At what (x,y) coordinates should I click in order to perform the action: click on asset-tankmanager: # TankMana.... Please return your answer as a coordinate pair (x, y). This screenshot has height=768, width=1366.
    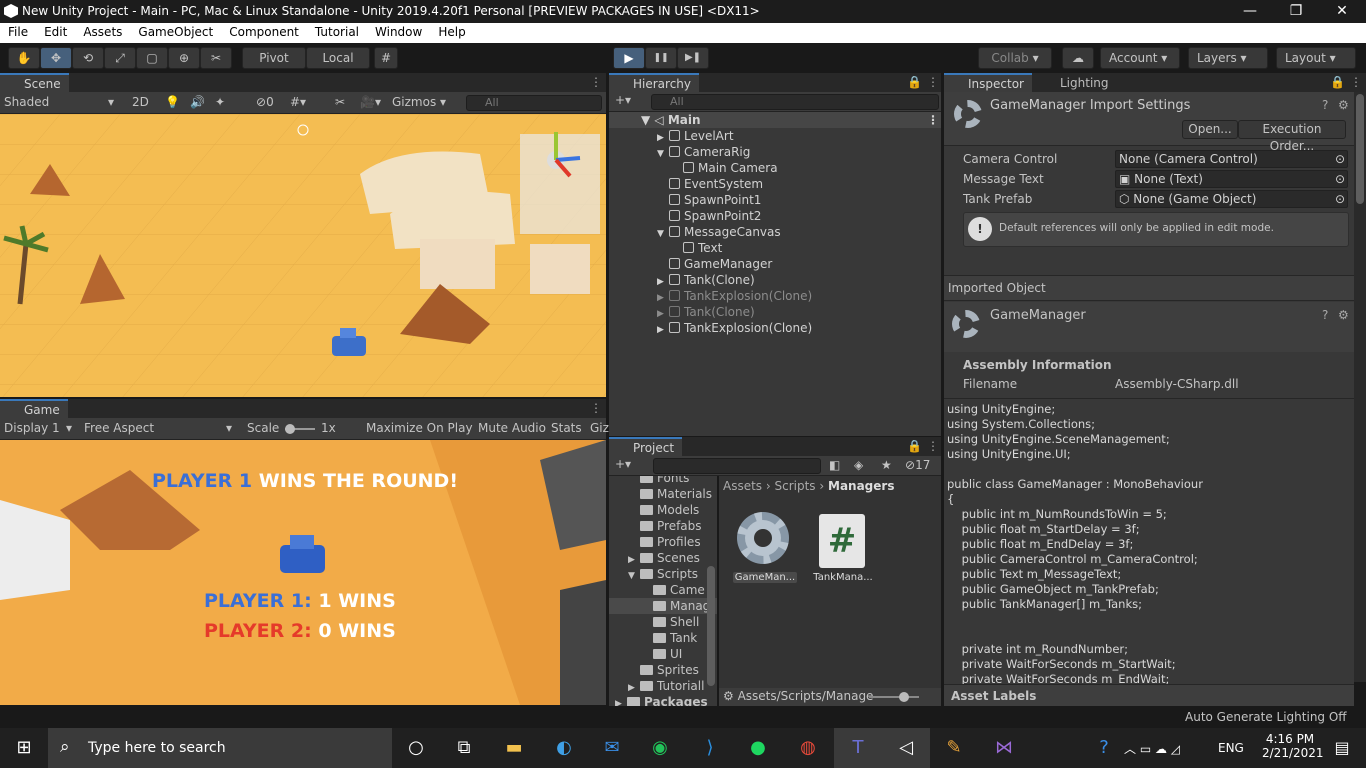
    Looking at the image, I should click on (843, 547).